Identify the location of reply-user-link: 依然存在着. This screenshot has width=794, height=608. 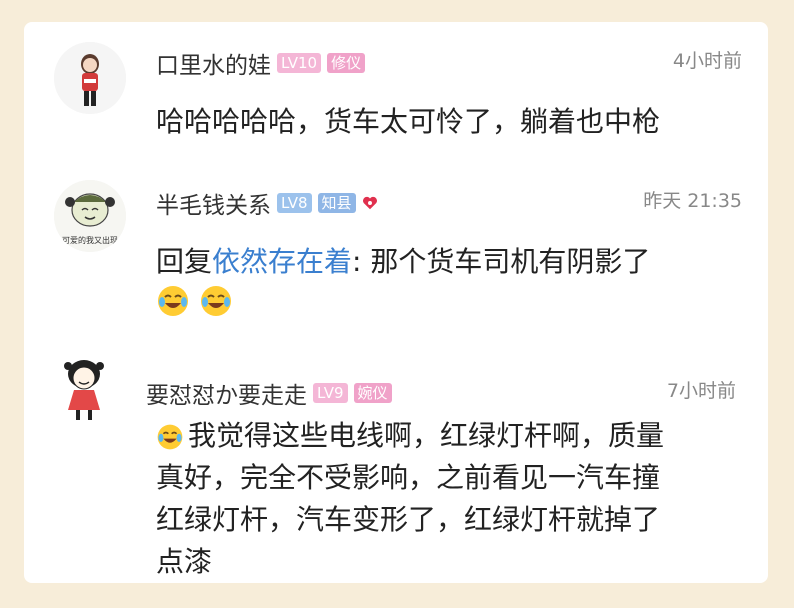
(282, 261).